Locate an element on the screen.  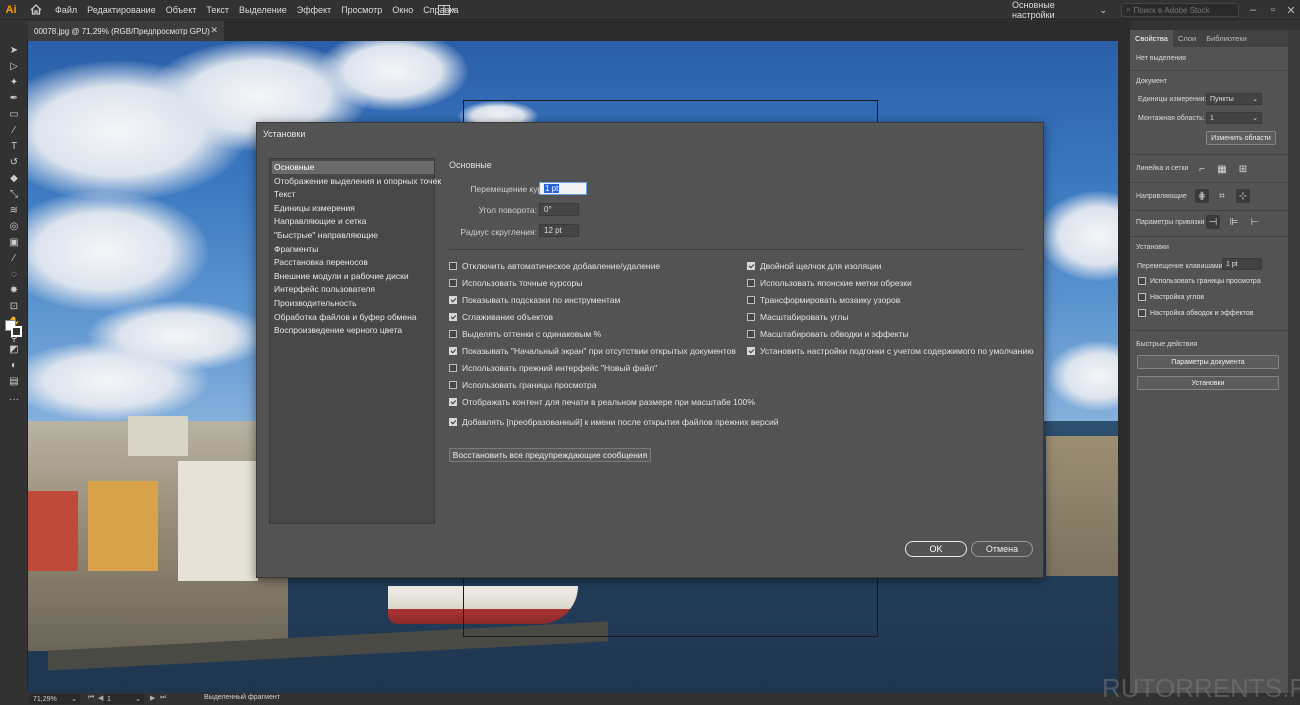
ok-button: OK is located at coordinates (936, 549).